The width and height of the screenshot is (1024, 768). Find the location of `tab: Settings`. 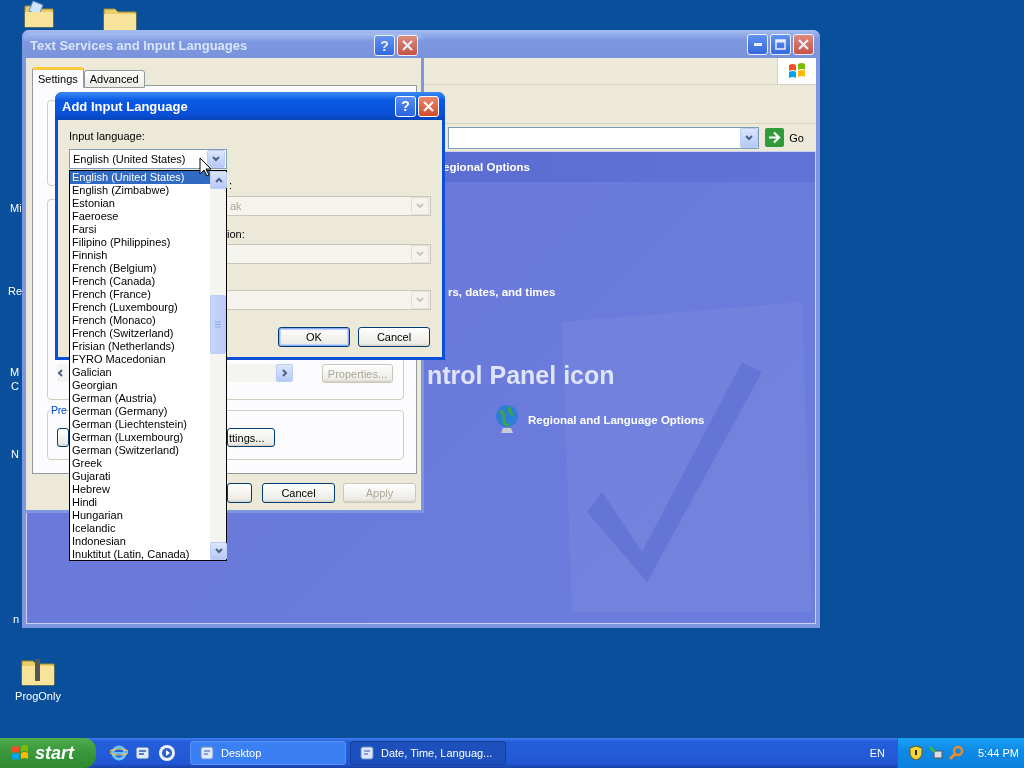

tab: Settings is located at coordinates (58, 77).